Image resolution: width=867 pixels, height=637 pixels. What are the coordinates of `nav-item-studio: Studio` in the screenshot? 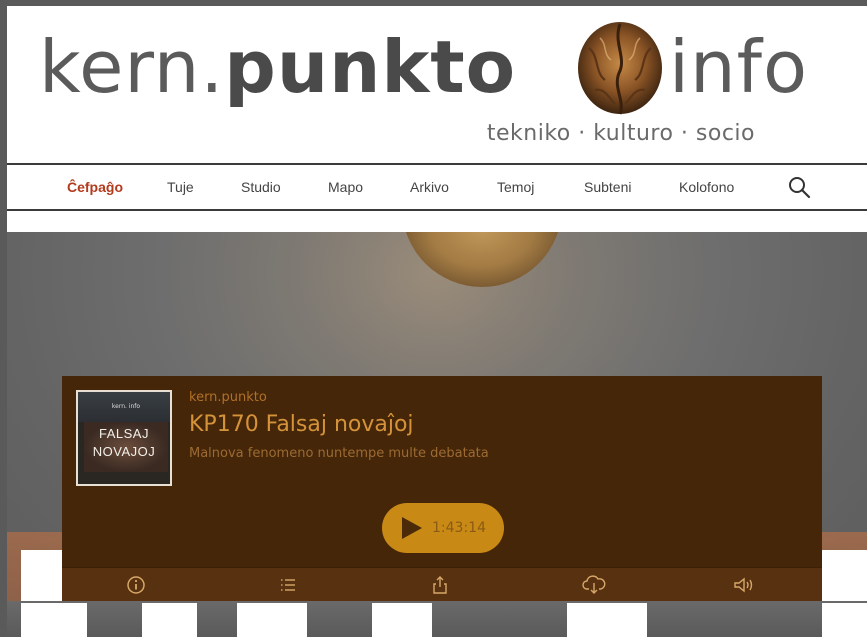 It's located at (261, 187).